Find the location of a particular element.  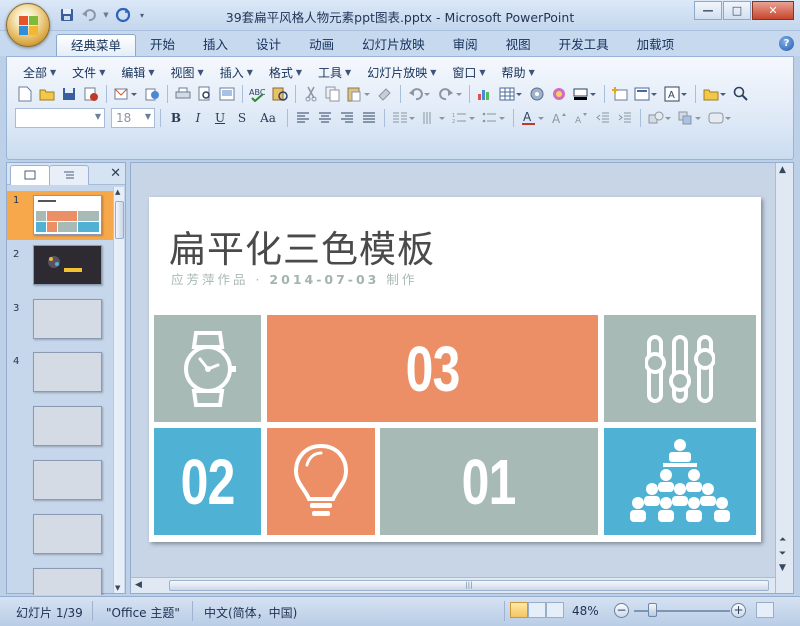

menu-view: 视图 ▼ is located at coordinates (187, 72).